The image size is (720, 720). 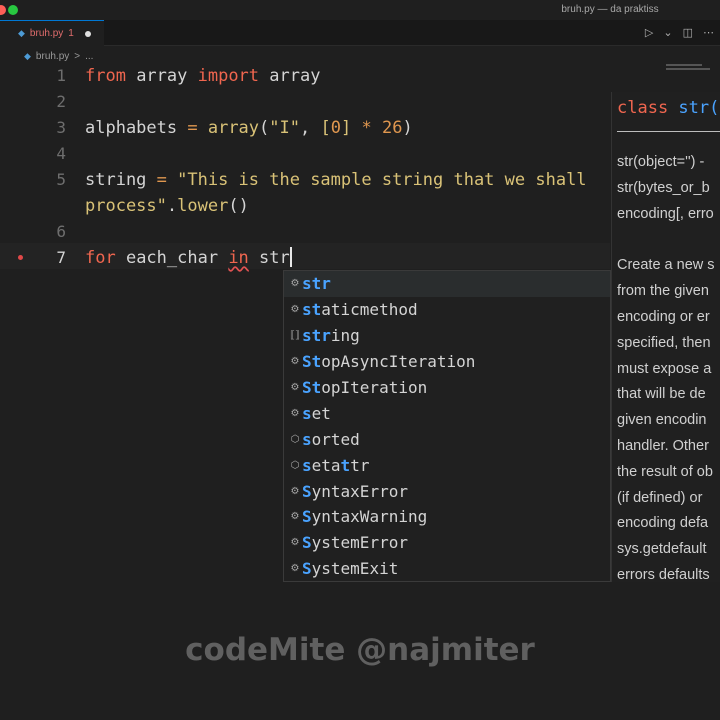 What do you see at coordinates (290, 257) in the screenshot?
I see `text-cursor` at bounding box center [290, 257].